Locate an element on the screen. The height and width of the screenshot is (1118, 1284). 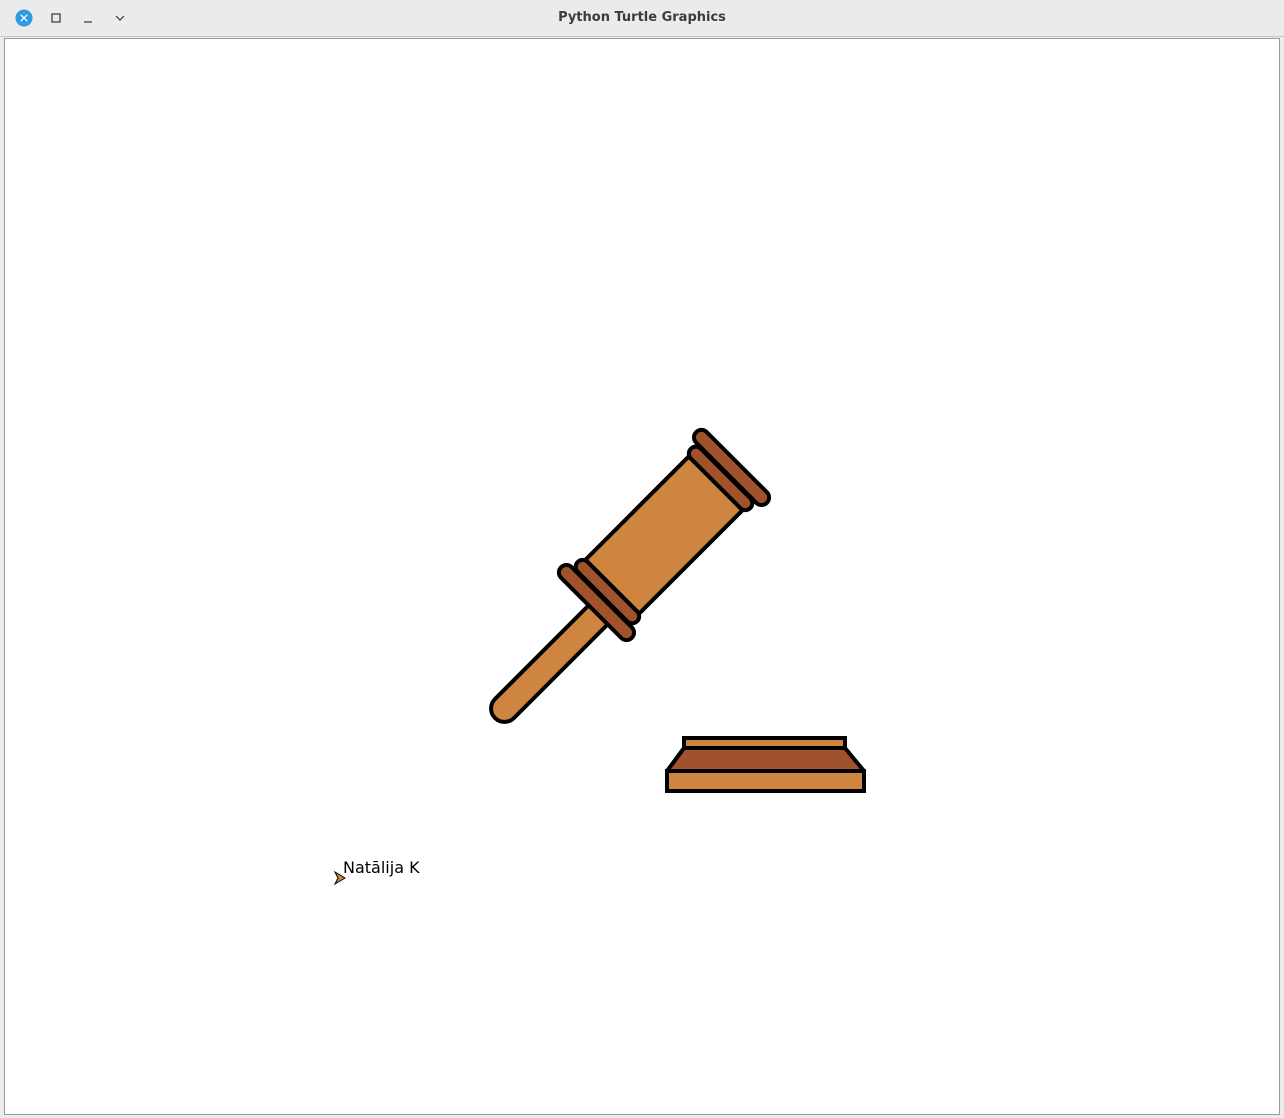
title-bar: Python Turtle Graphics is located at coordinates (642, 18).